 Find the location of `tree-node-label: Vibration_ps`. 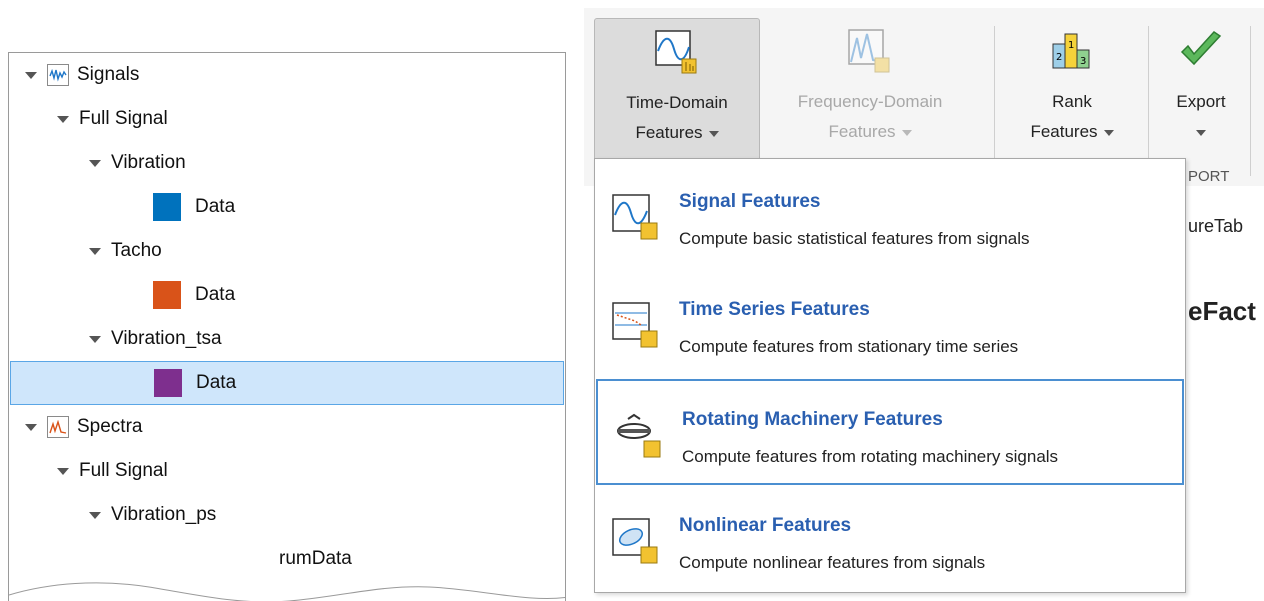

tree-node-label: Vibration_ps is located at coordinates (164, 514).